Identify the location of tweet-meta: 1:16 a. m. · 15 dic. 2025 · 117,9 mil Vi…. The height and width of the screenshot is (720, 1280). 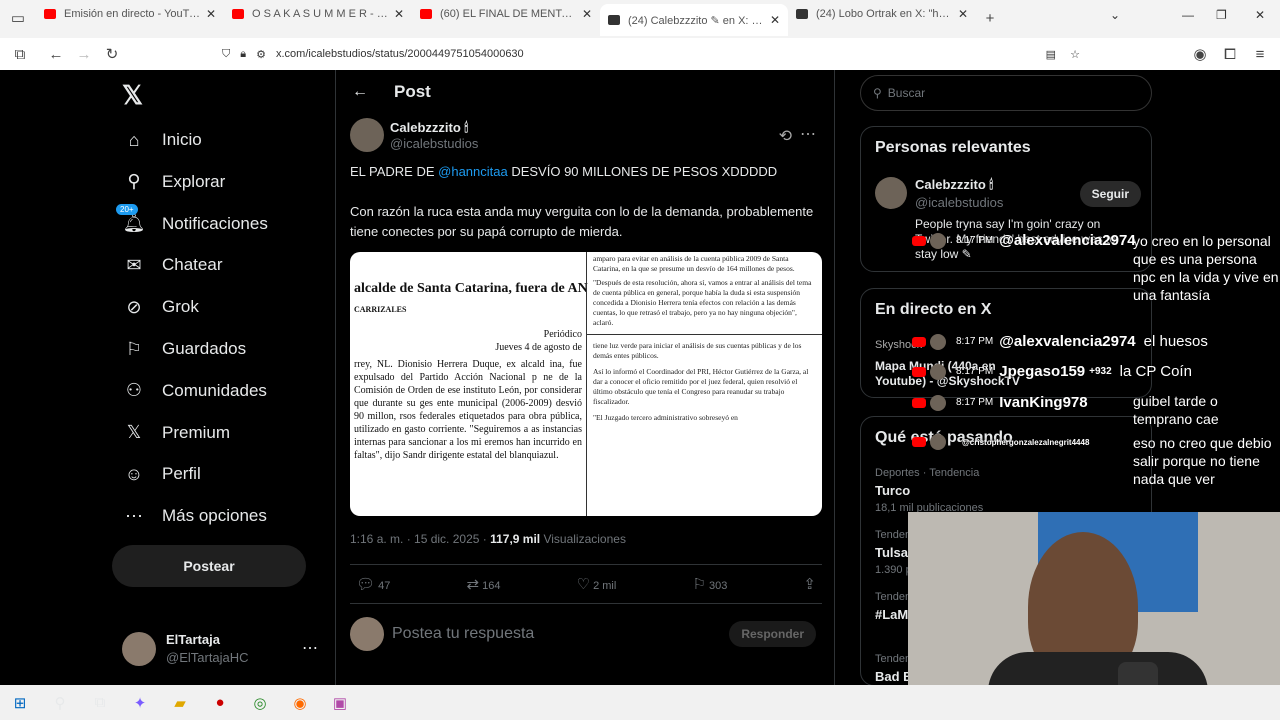
(488, 539).